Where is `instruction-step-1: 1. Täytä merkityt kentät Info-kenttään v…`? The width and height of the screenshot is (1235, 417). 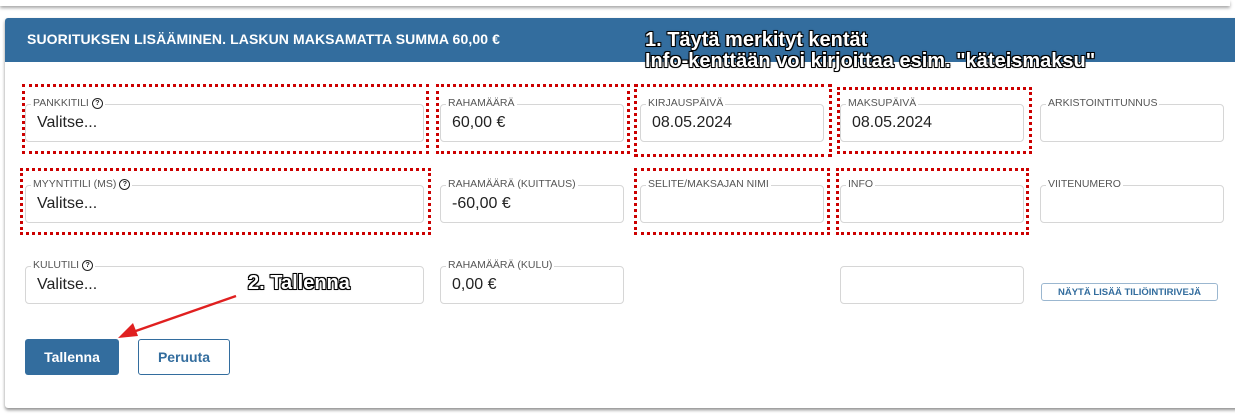
instruction-step-1: 1. Täytä merkityt kentät Info-kenttään v… is located at coordinates (870, 51).